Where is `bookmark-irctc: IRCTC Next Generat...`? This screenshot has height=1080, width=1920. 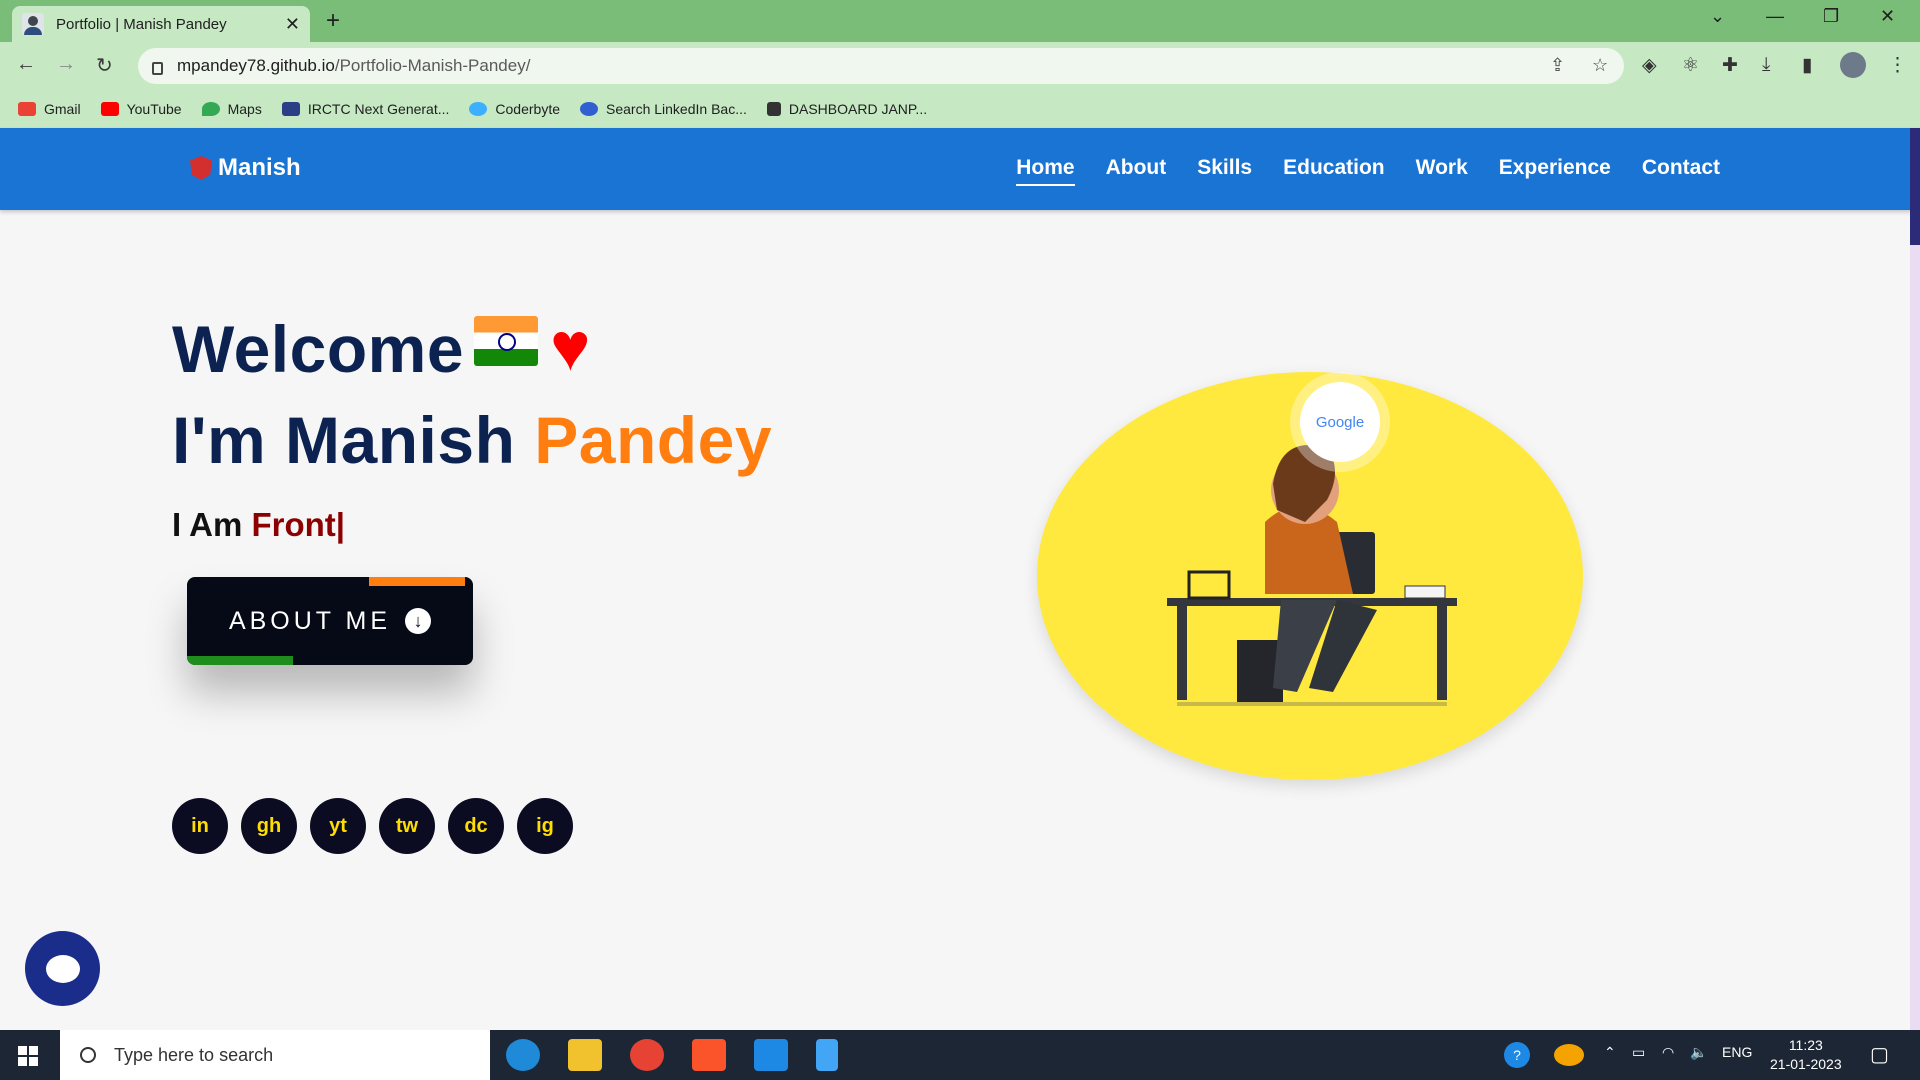
bookmark-irctc: IRCTC Next Generat... is located at coordinates (365, 109).